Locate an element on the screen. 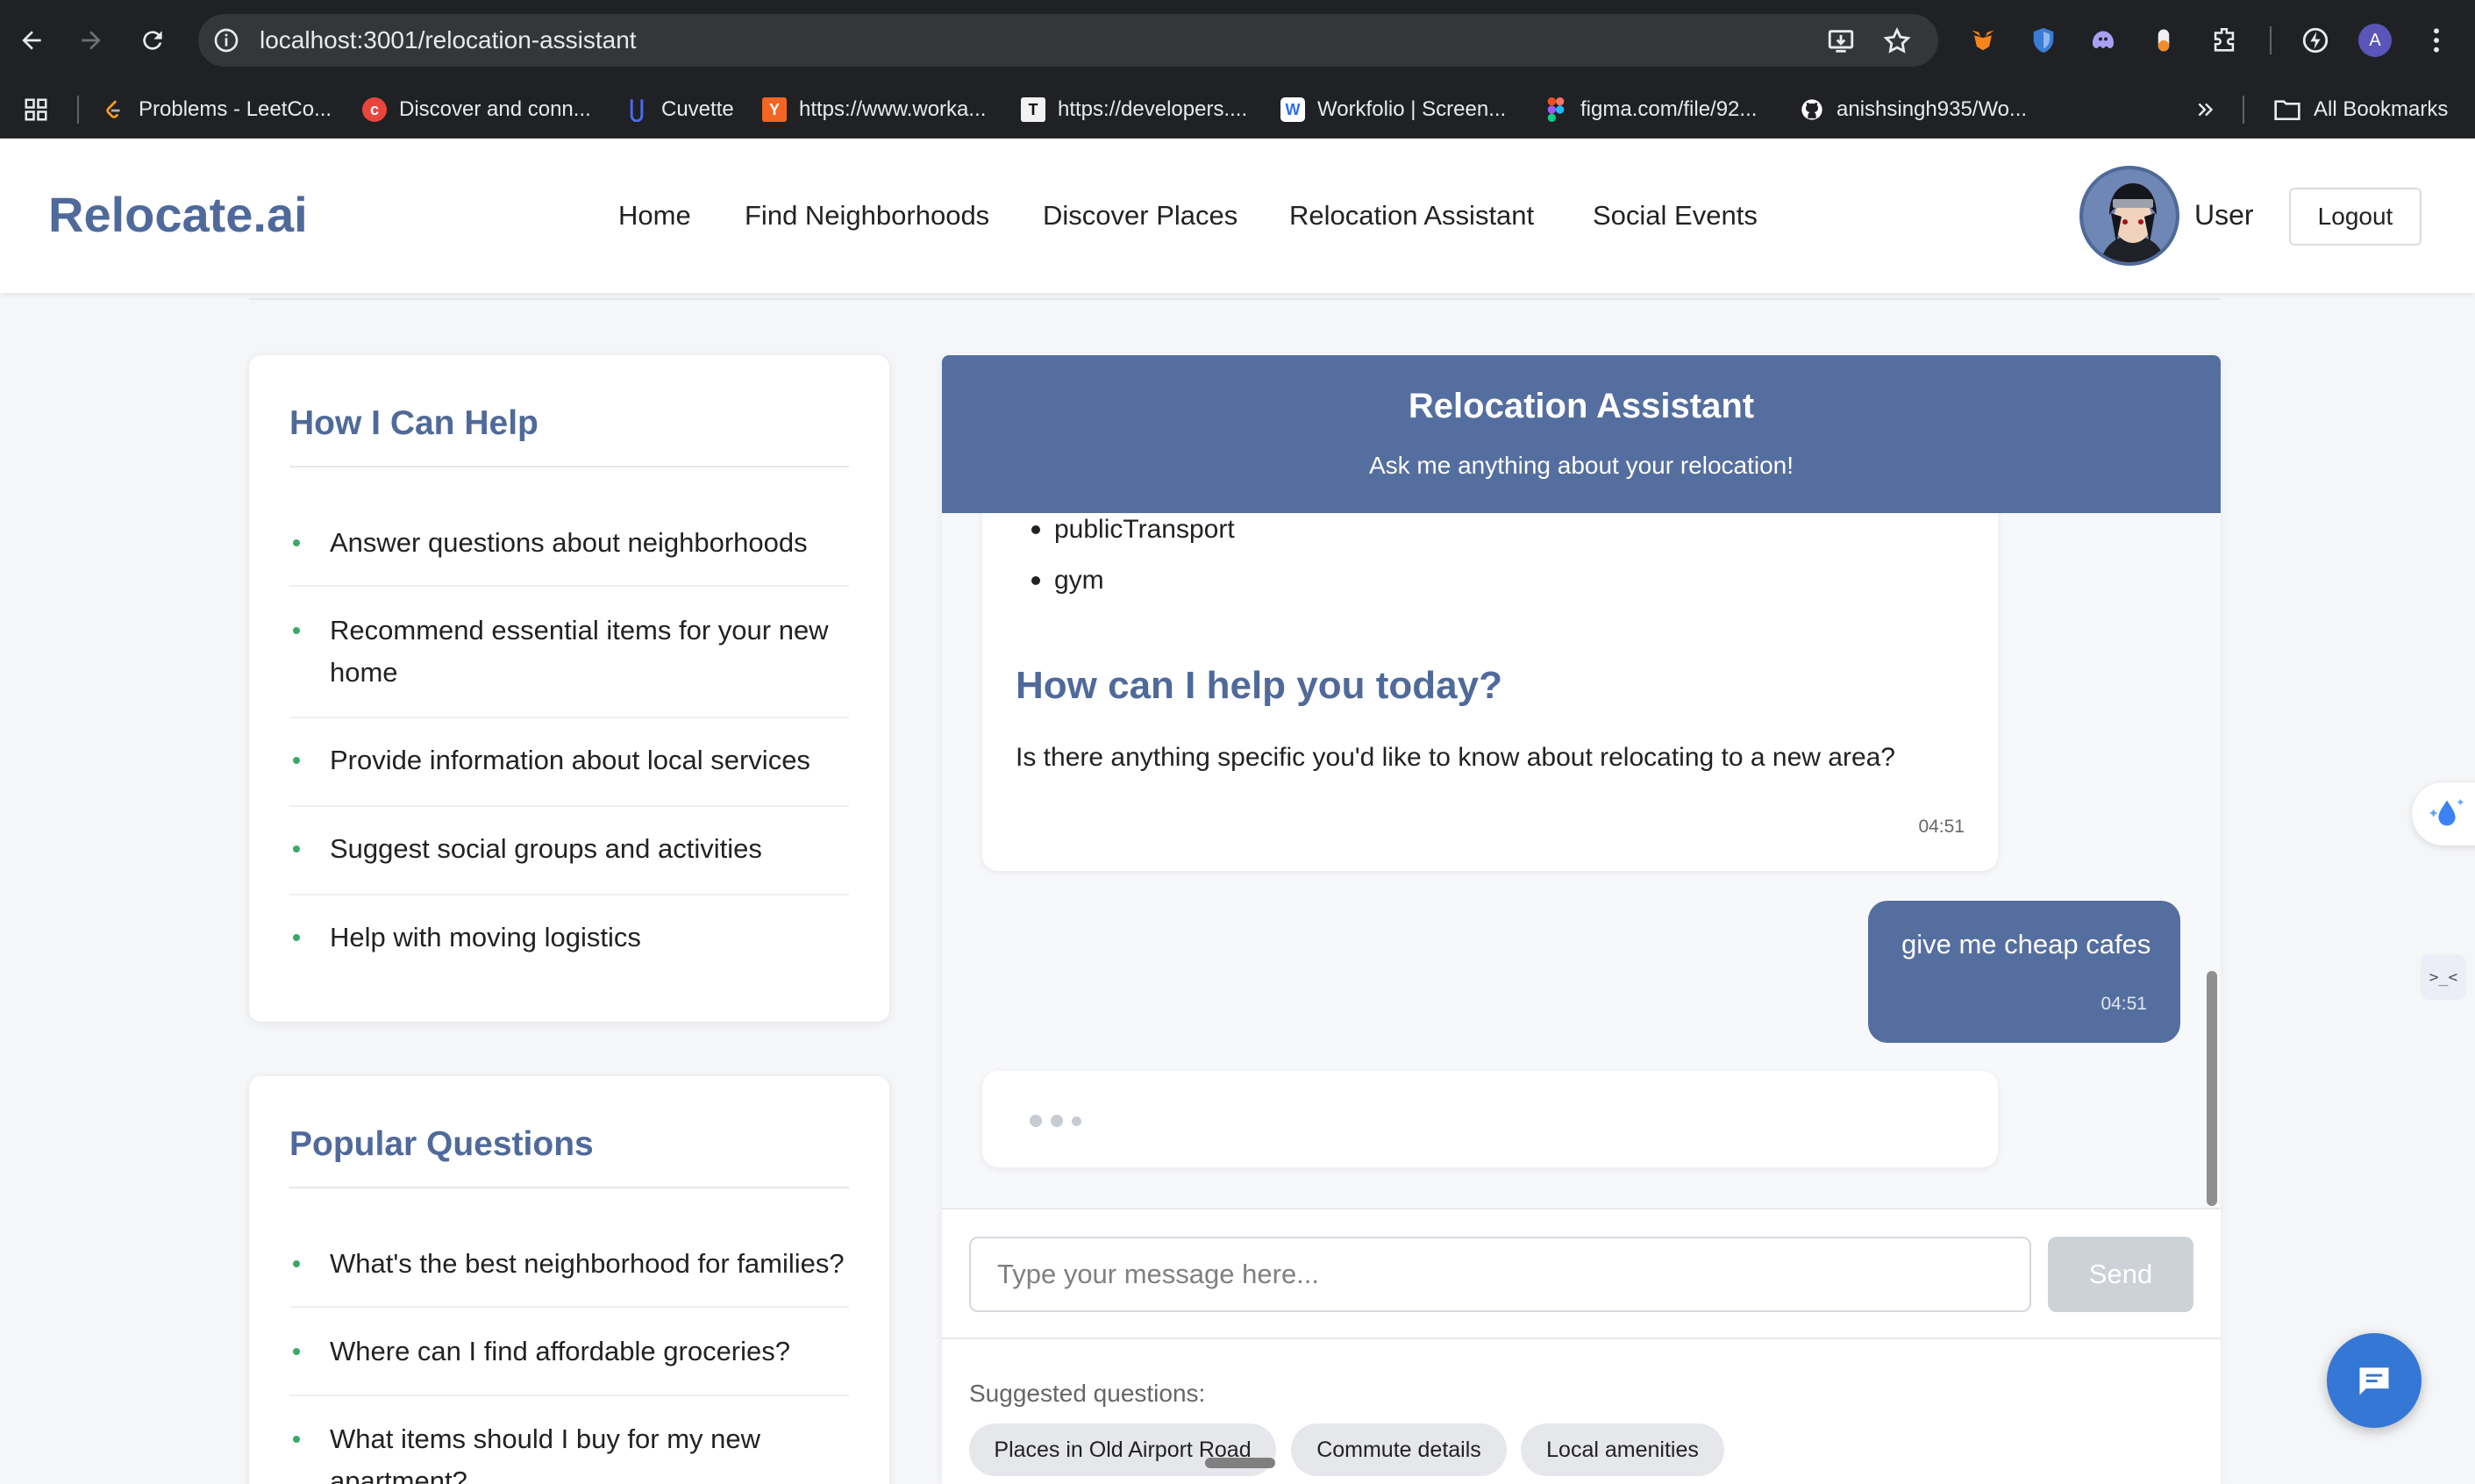 This screenshot has height=1484, width=2475. send-button: Send is located at coordinates (2120, 1275).